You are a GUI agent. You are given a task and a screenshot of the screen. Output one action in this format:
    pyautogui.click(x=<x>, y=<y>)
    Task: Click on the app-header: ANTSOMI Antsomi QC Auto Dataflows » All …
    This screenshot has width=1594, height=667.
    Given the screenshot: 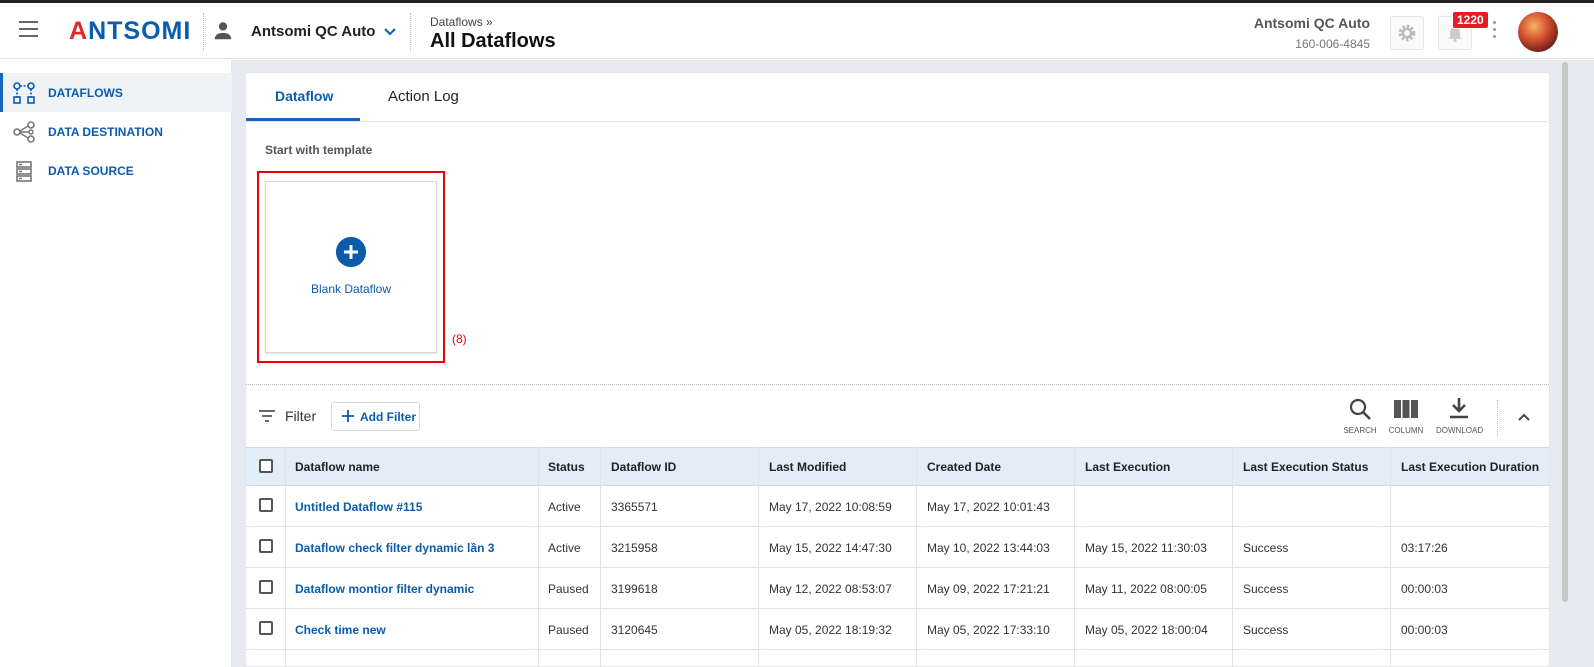 What is the action you would take?
    pyautogui.click(x=797, y=31)
    